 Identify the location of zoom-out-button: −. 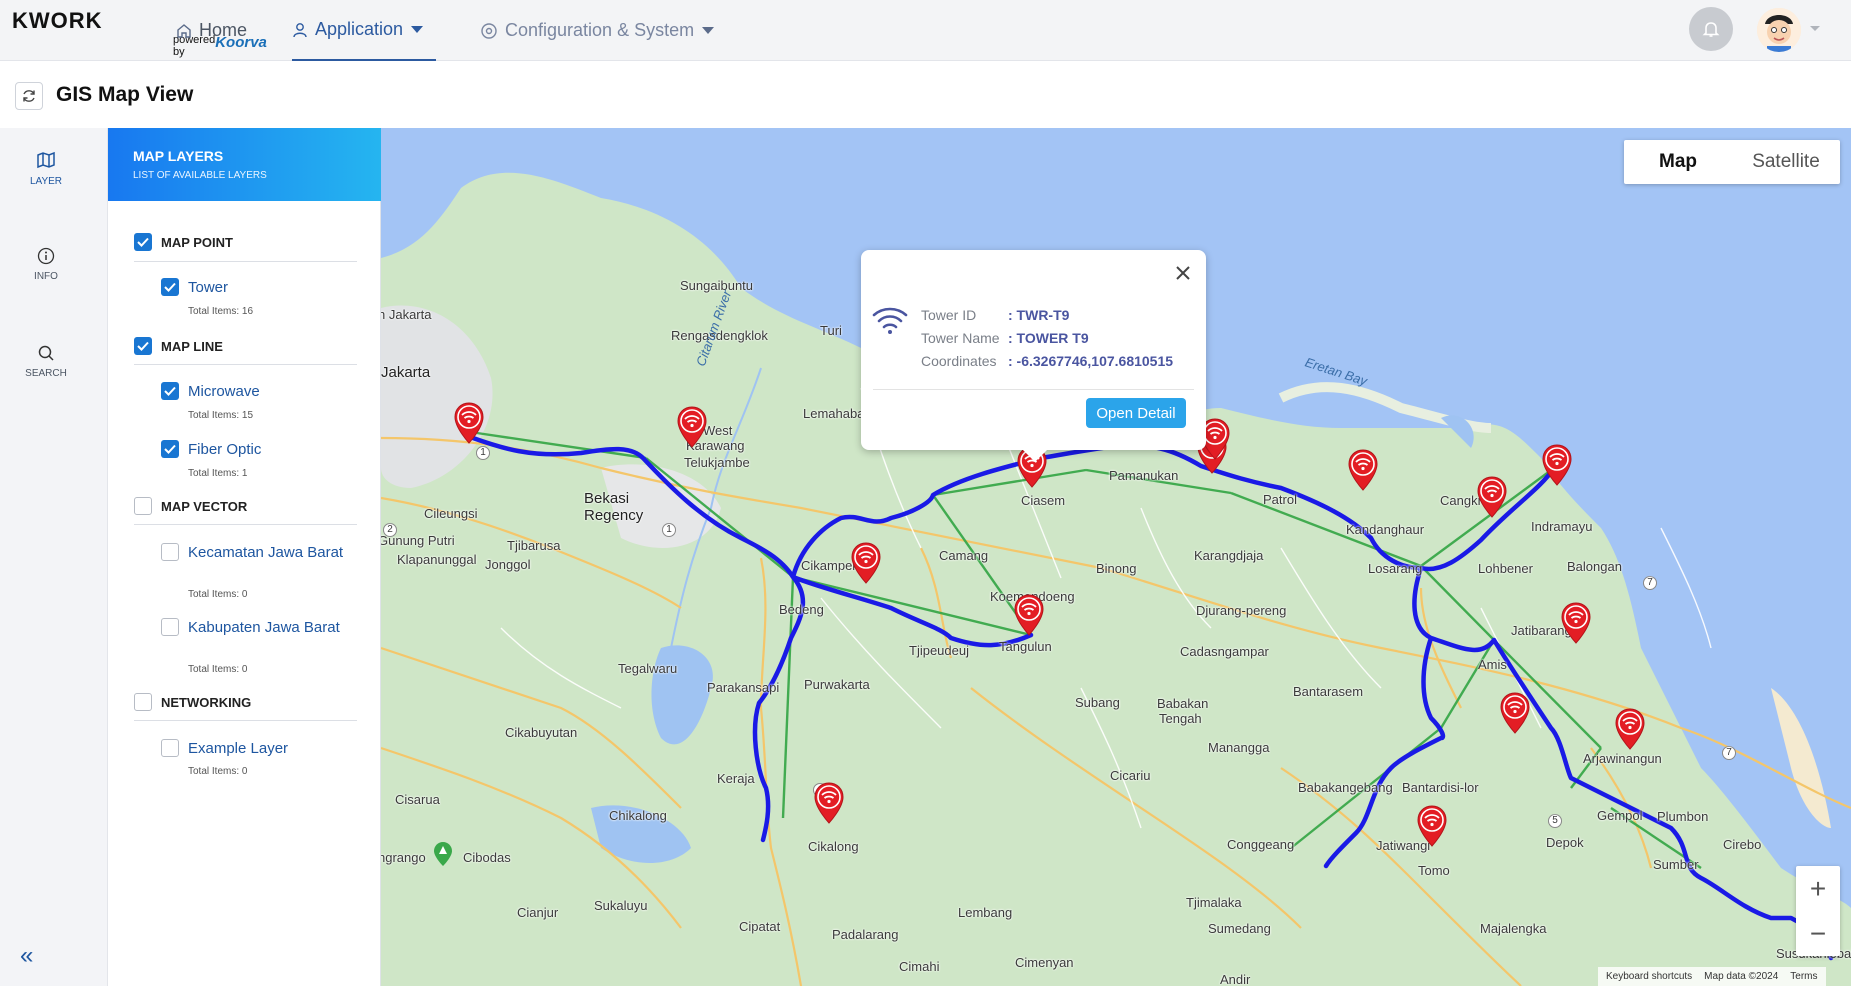
(1818, 933).